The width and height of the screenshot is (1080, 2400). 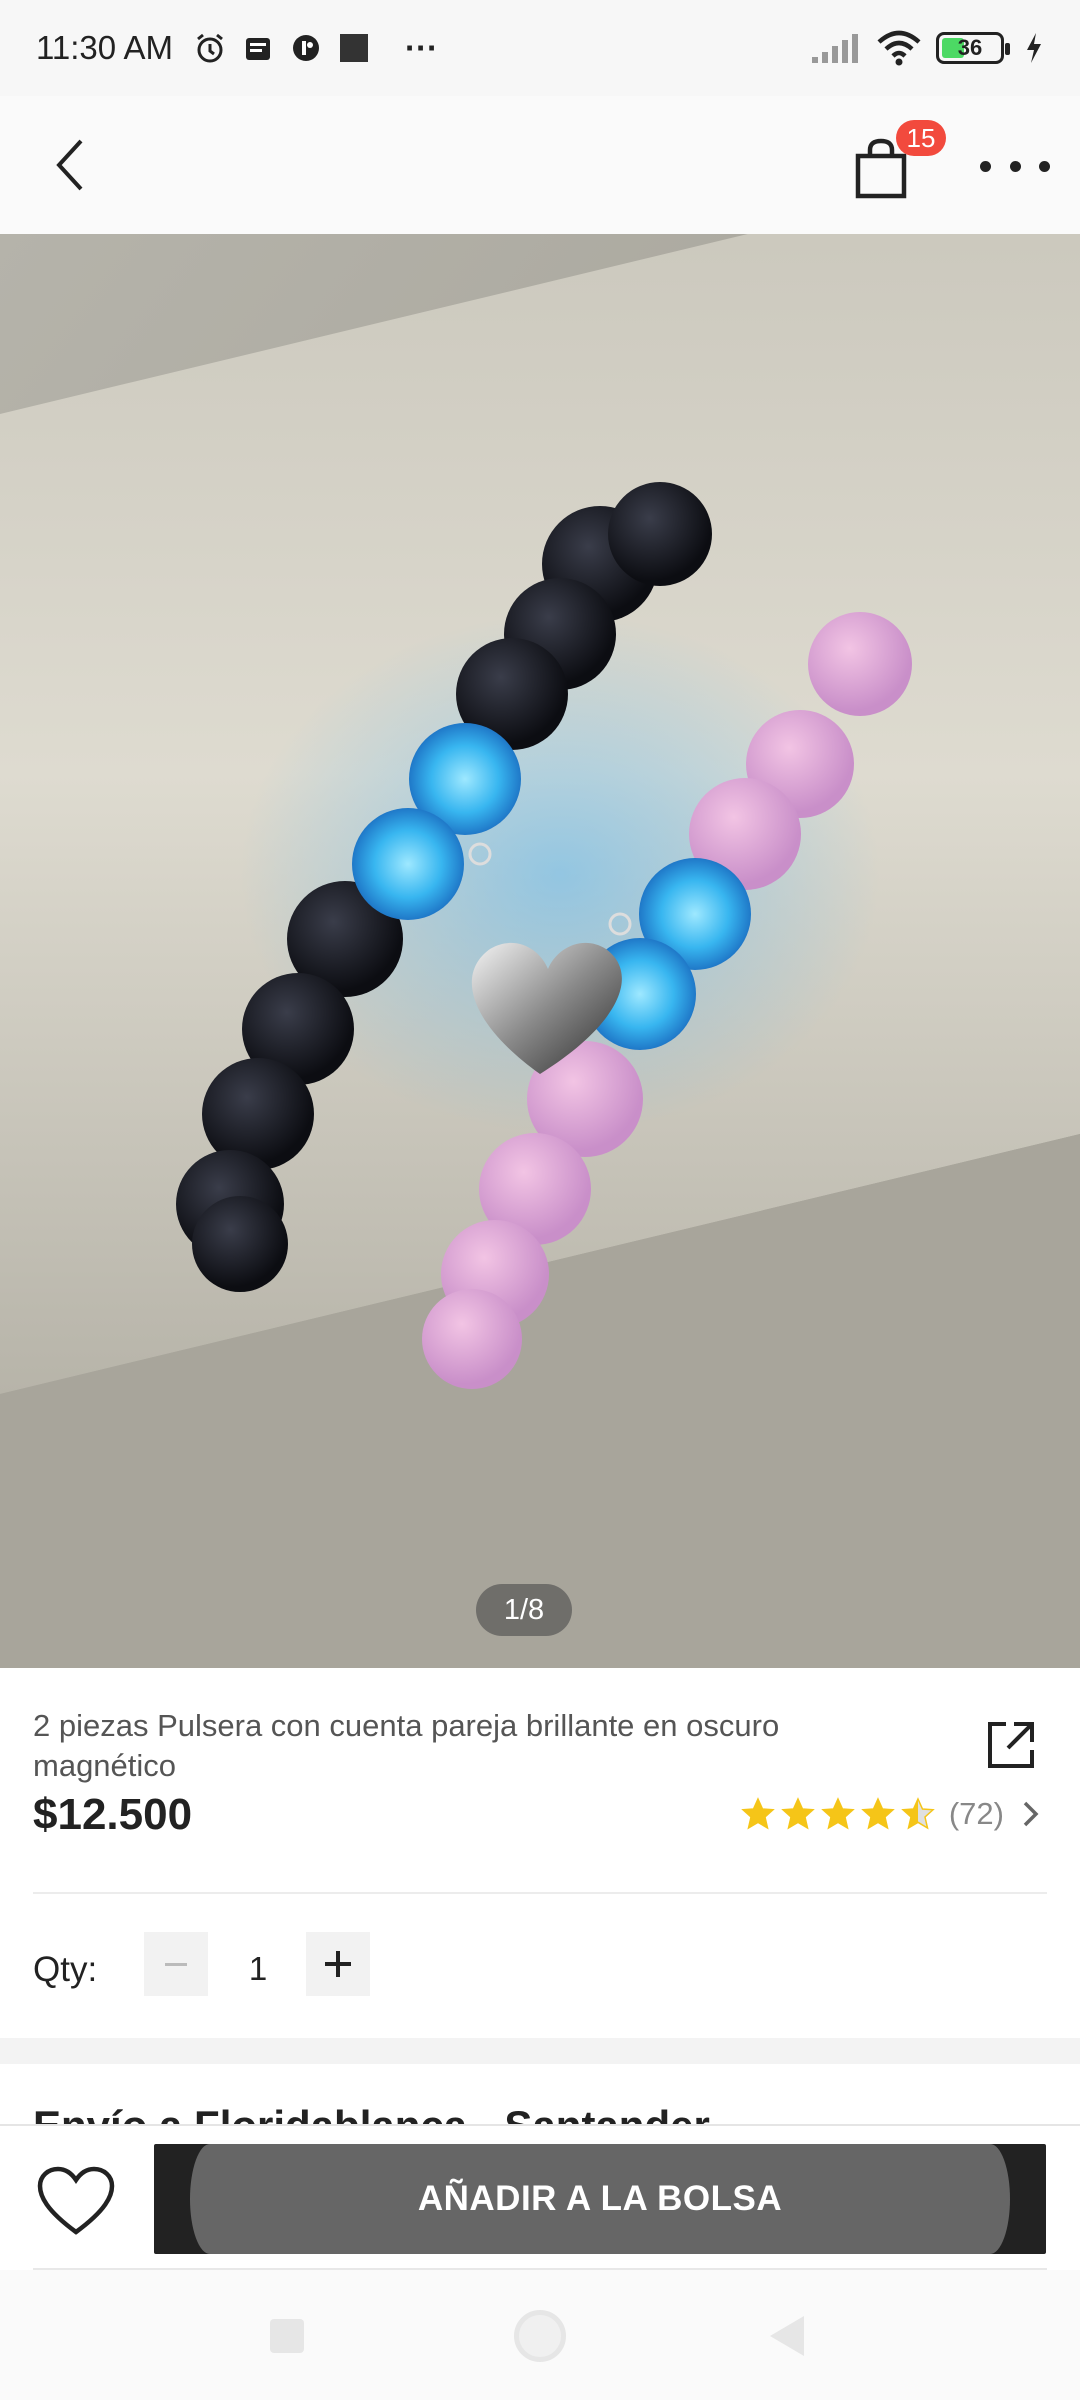 I want to click on back-icon, so click(x=69, y=165).